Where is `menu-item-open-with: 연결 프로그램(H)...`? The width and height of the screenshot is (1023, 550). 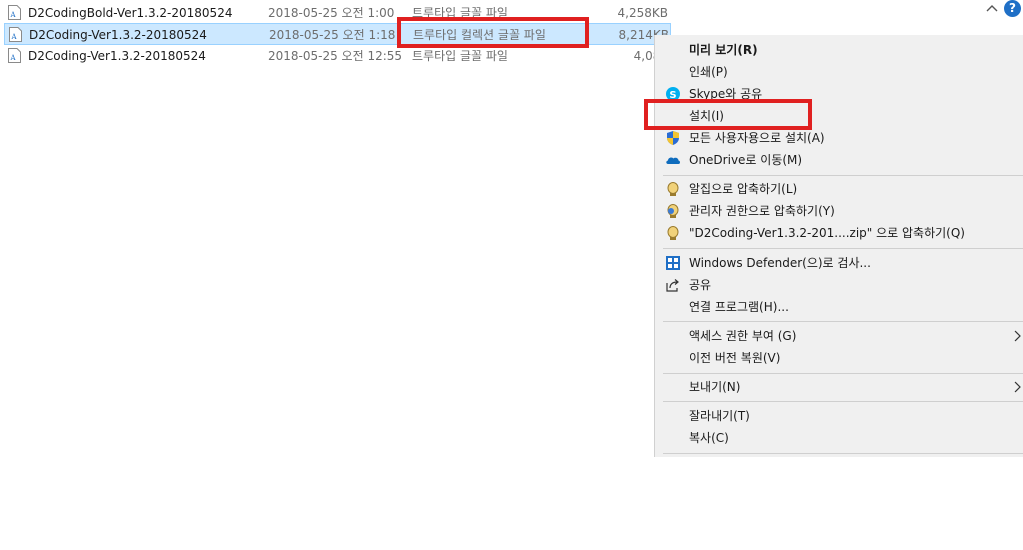 menu-item-open-with: 연결 프로그램(H)... is located at coordinates (839, 307).